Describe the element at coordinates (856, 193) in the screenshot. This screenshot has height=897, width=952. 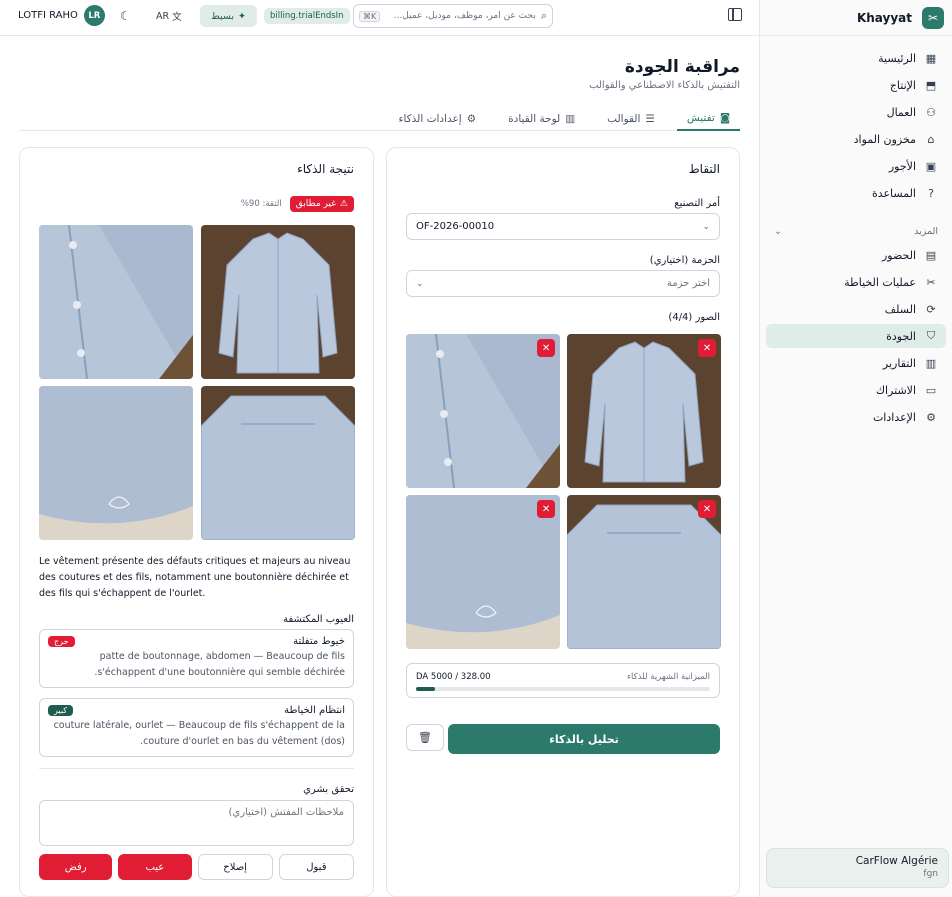
I see `sidebar-item-help: ? المساعدة` at that location.